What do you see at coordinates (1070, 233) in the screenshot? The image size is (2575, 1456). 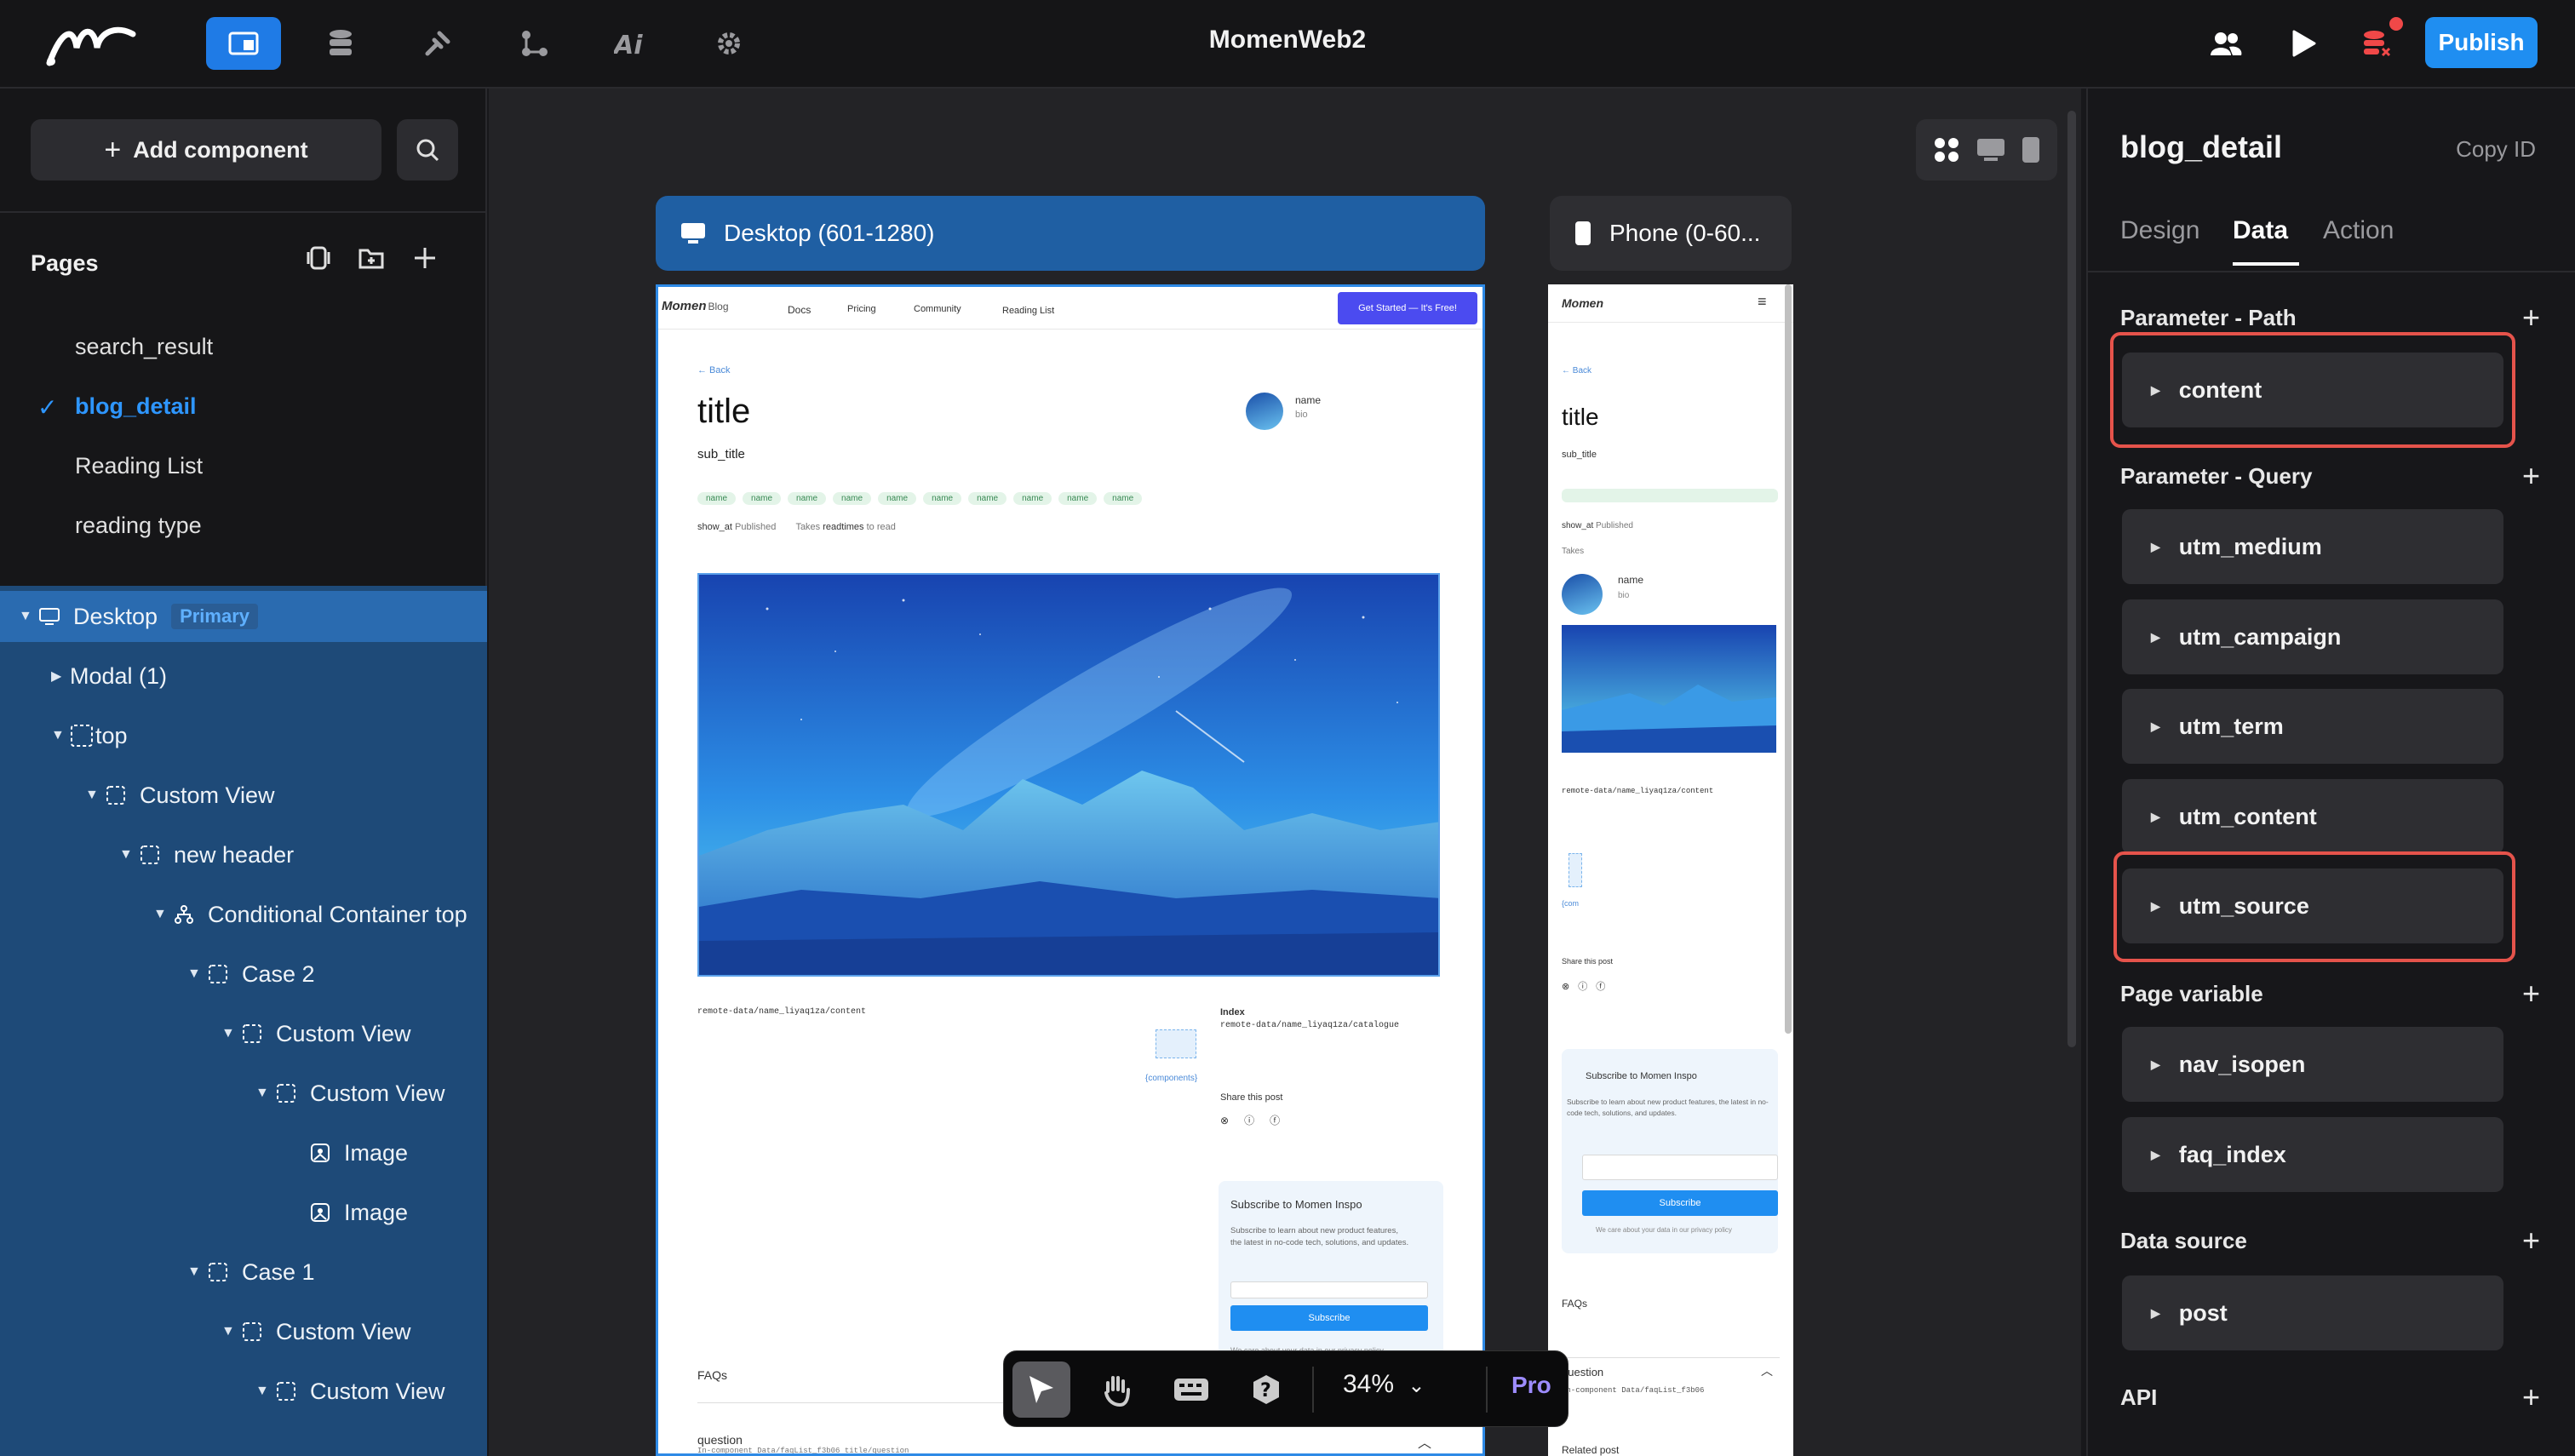 I see `desktop-breakpoint-tab: Desktop (601-1280)` at bounding box center [1070, 233].